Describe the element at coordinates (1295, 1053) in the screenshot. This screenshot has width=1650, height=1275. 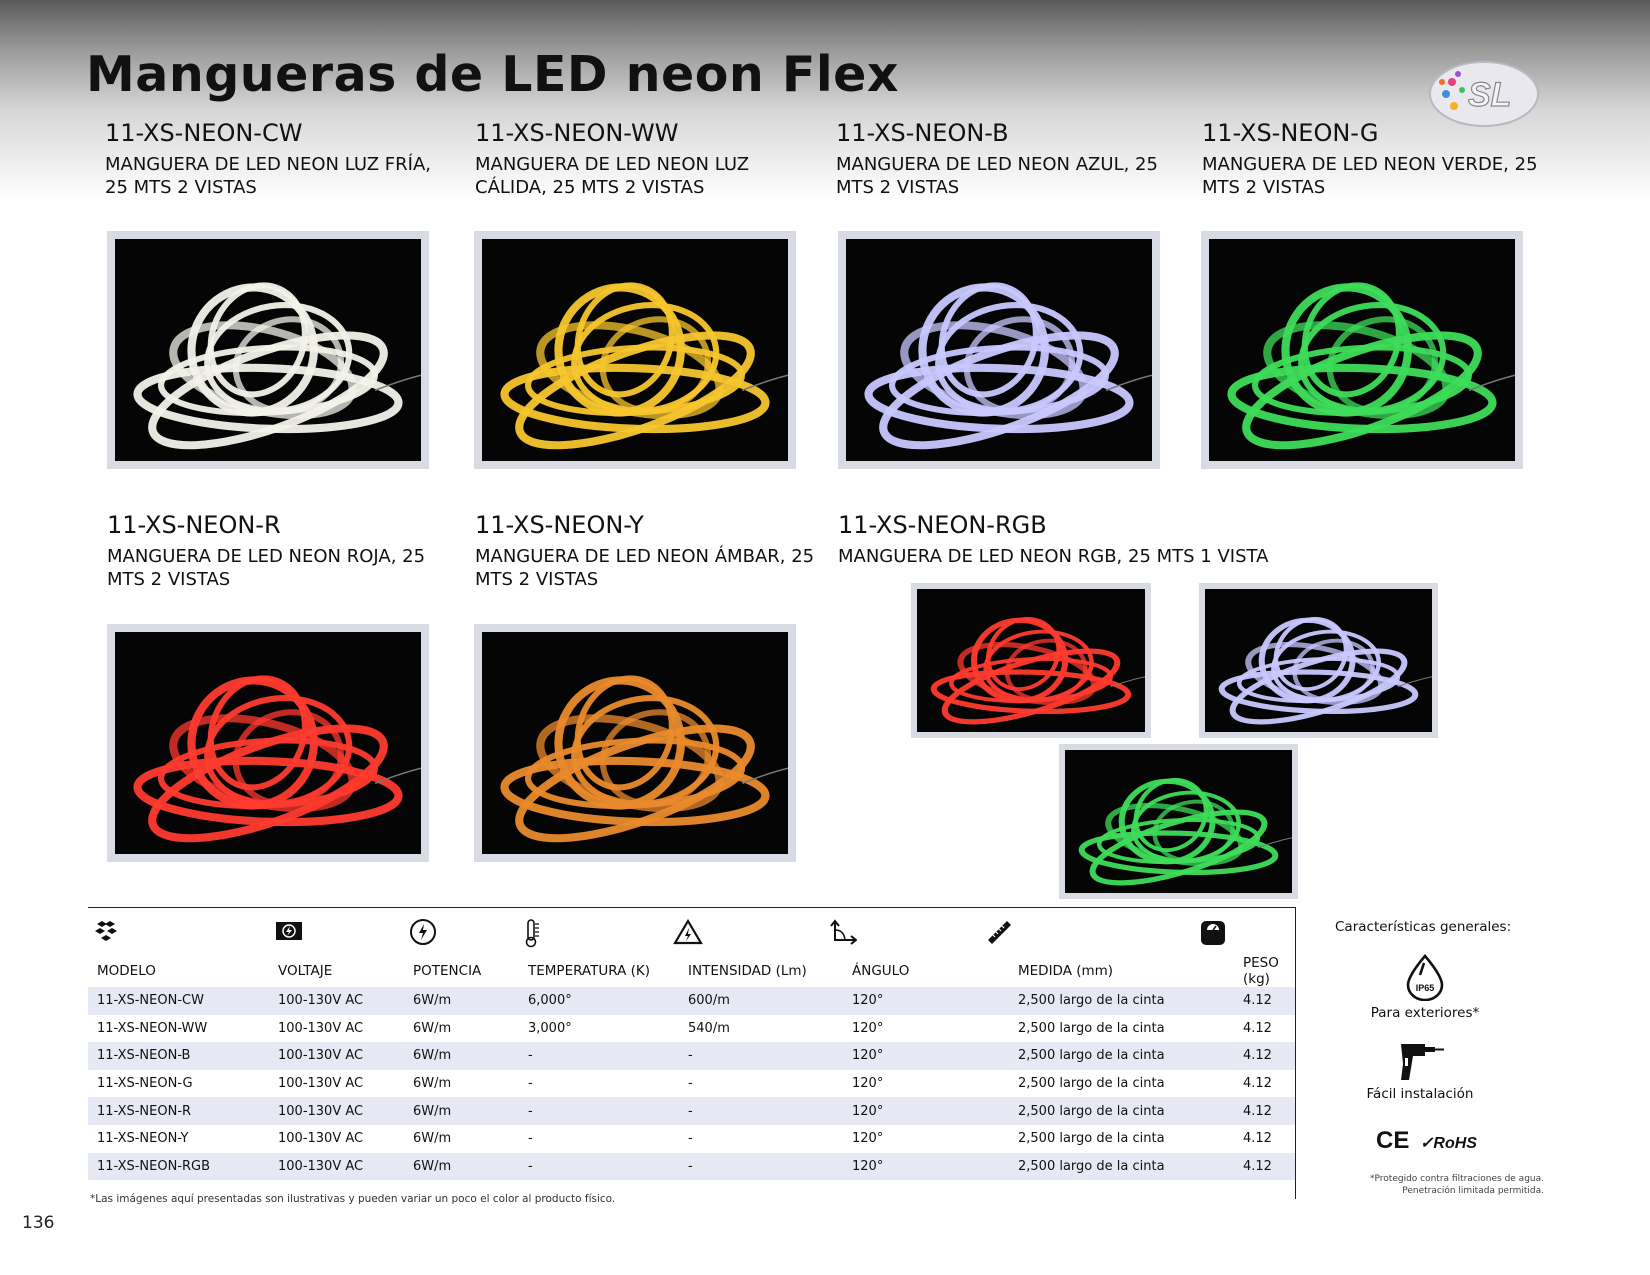
I see `spec-divider` at that location.